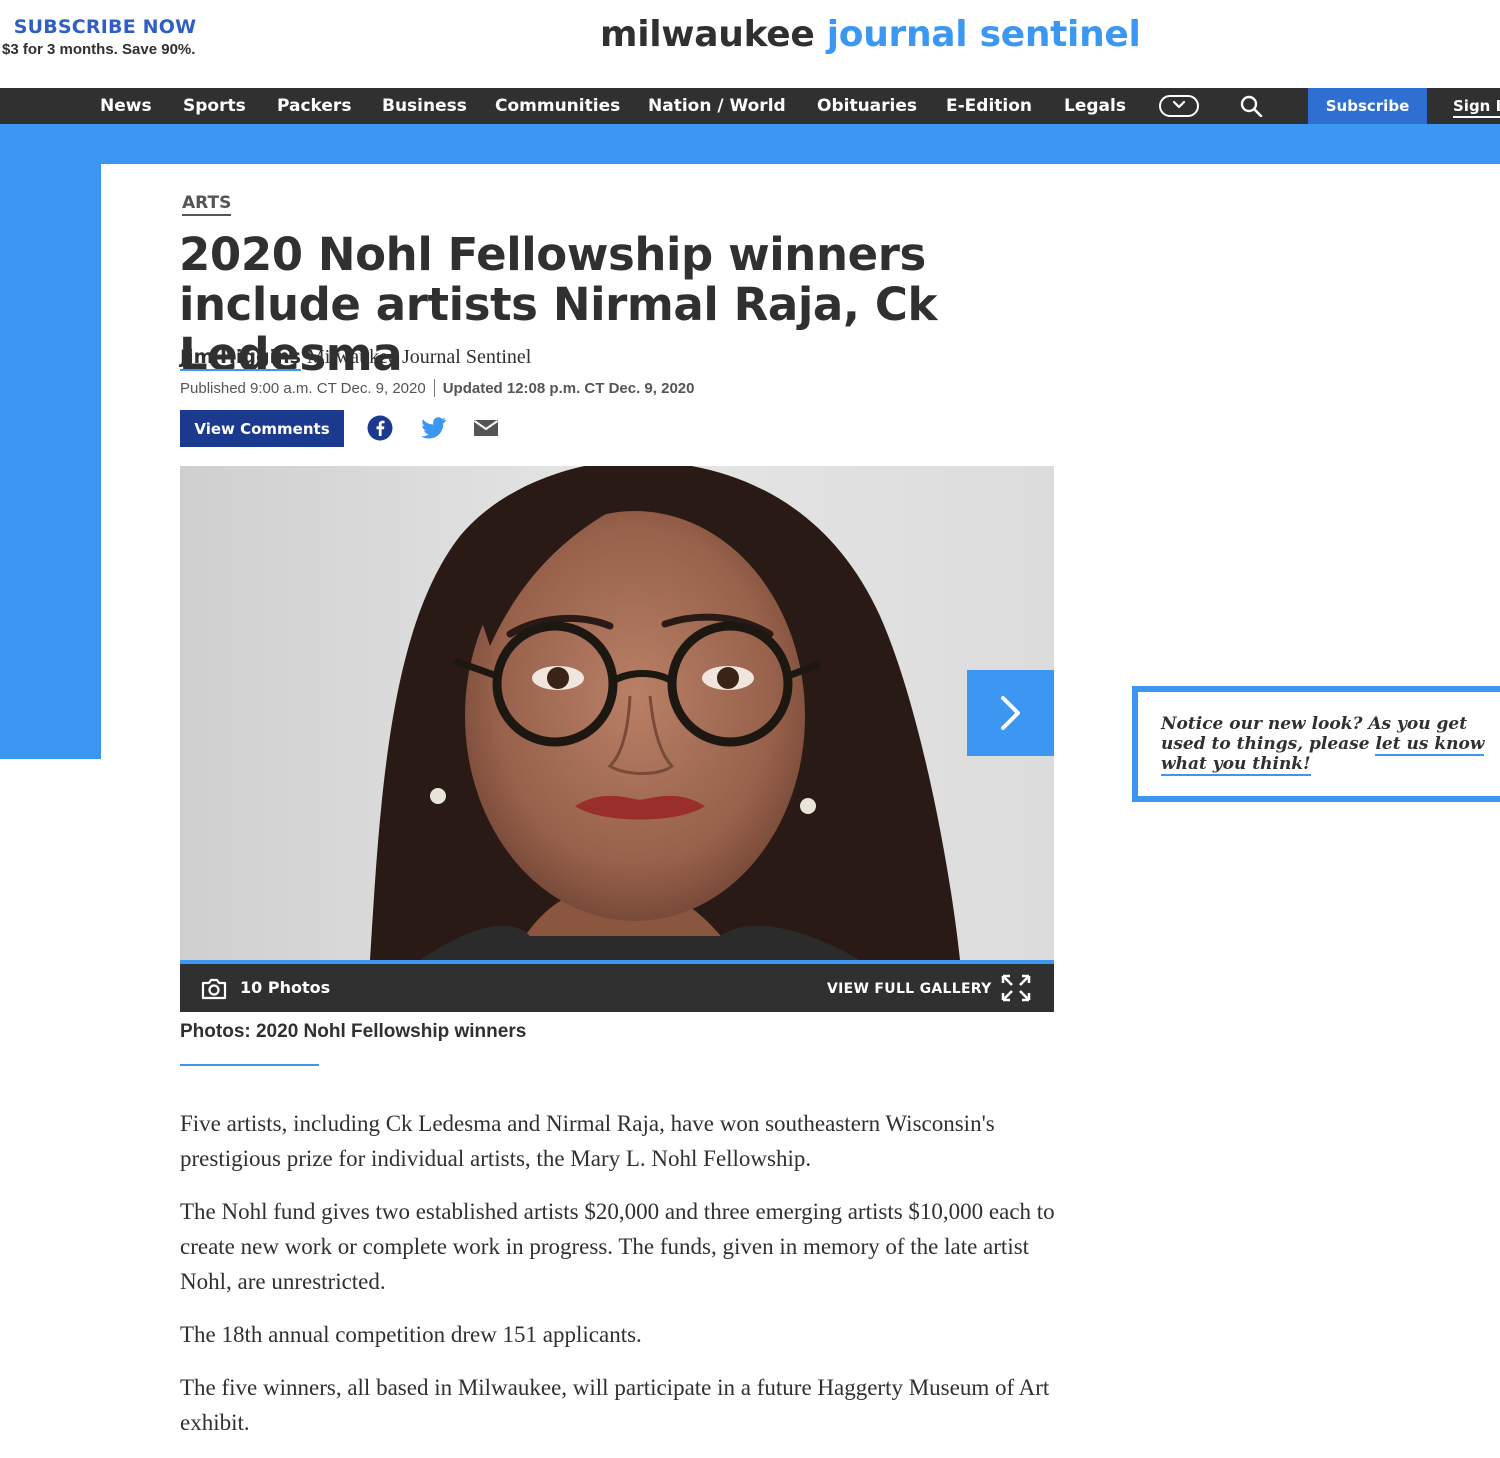 The width and height of the screenshot is (1500, 1458). I want to click on chevron-down-icon, so click(1179, 104).